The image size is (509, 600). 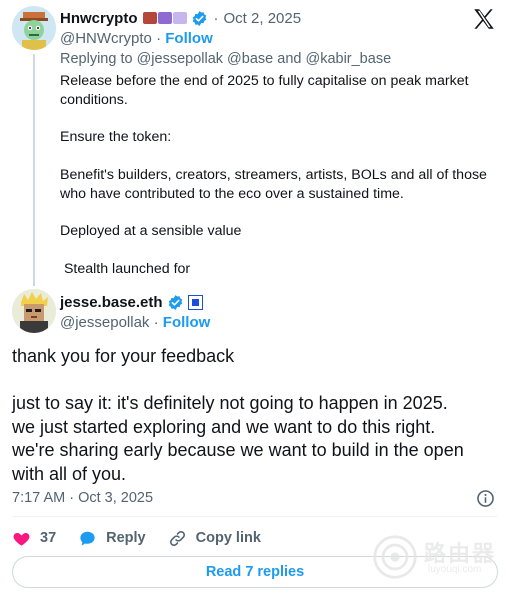 I want to click on reply-label: Reply, so click(x=126, y=538).